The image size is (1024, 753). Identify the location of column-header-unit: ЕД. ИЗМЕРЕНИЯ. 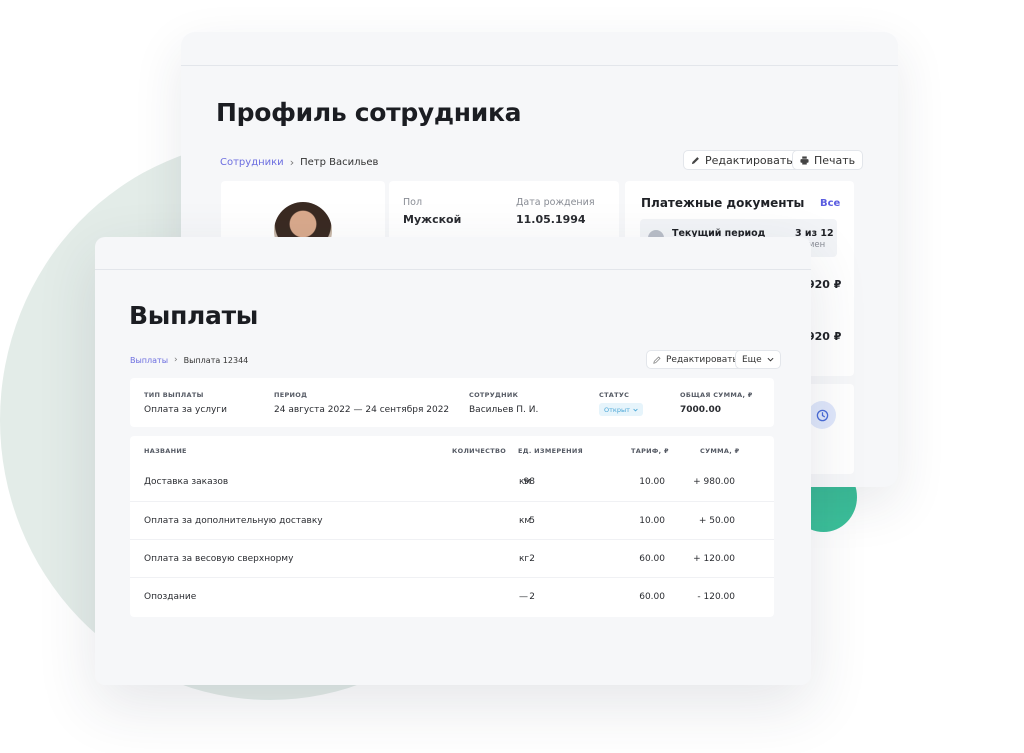
(550, 451).